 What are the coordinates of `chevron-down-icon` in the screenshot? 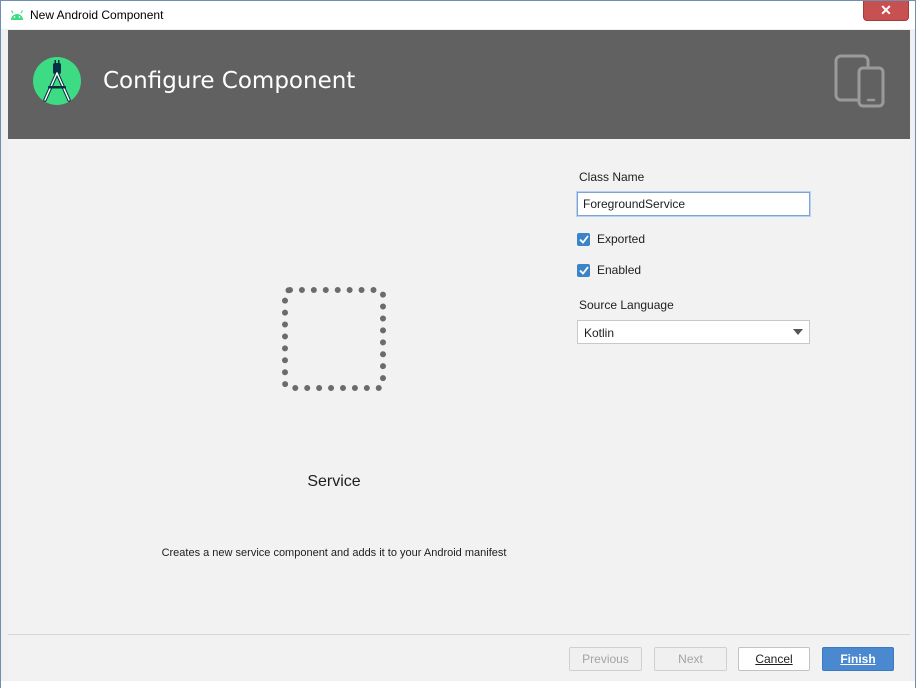 It's located at (798, 332).